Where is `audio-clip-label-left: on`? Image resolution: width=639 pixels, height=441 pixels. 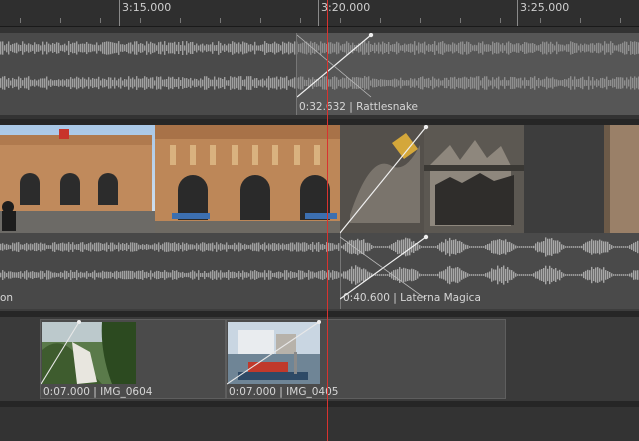
audio-clip-label-left: on is located at coordinates (7, 298).